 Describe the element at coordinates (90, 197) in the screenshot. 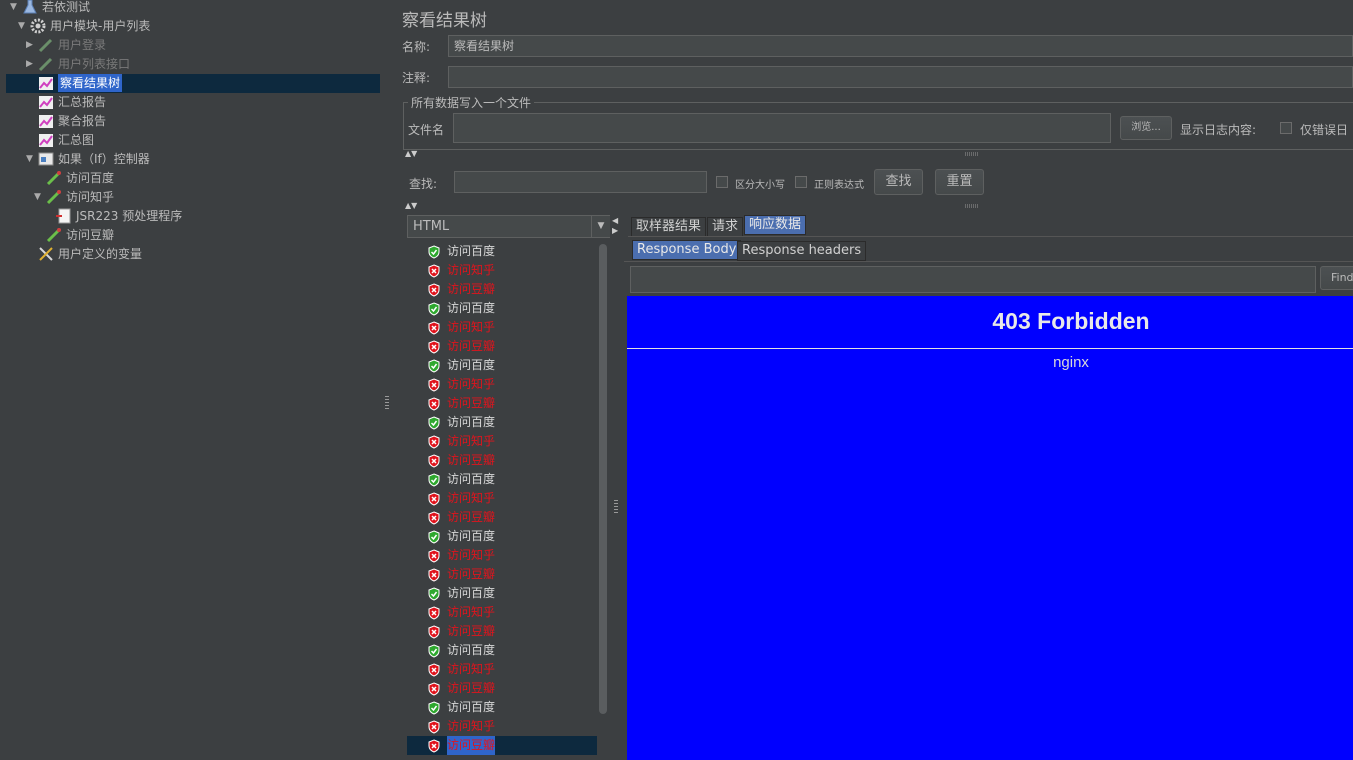

I see `tree-item-label: 访问知乎` at that location.